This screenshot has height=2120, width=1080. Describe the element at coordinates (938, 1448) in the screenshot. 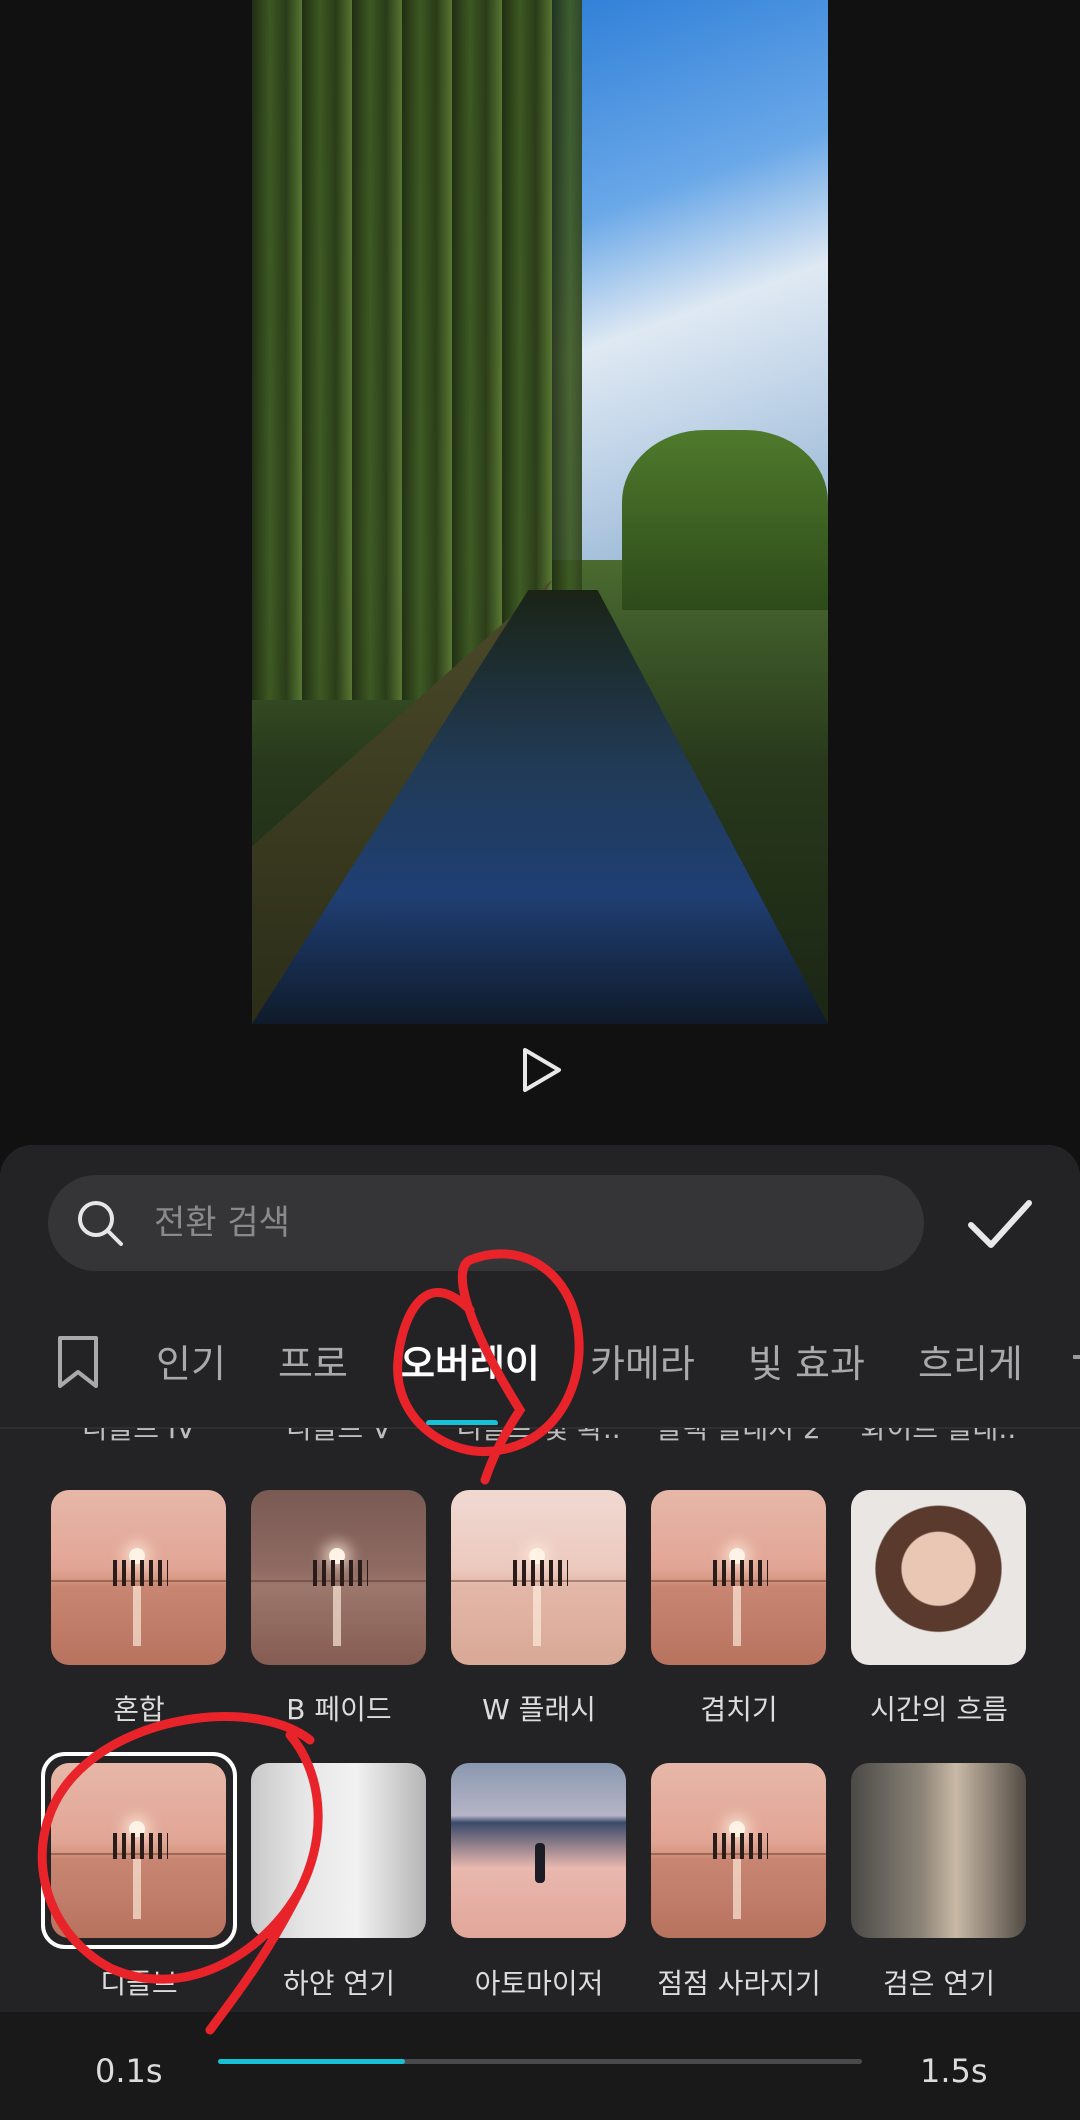

I see `transition-label: 화이트 플래..` at that location.